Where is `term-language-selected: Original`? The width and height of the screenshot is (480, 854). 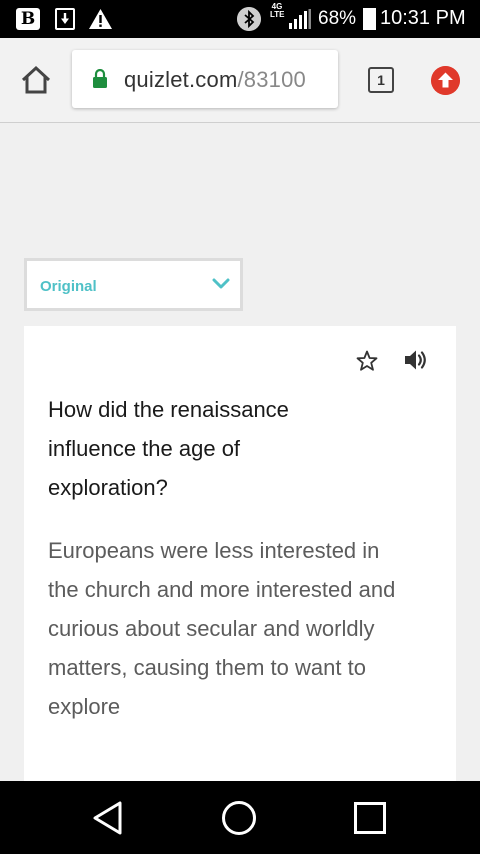
term-language-selected: Original is located at coordinates (68, 286).